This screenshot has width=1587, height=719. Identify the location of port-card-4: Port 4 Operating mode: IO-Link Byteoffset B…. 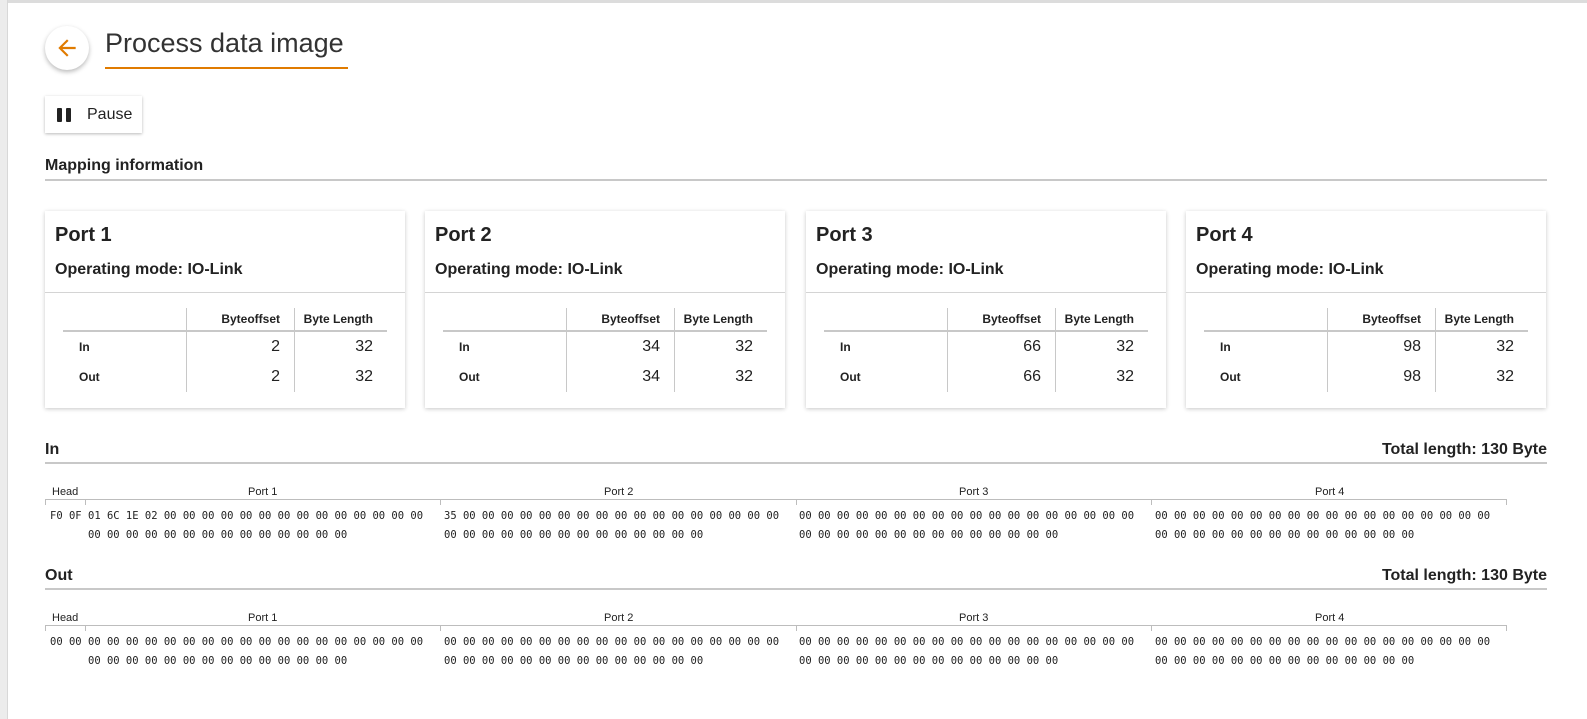
(1366, 309).